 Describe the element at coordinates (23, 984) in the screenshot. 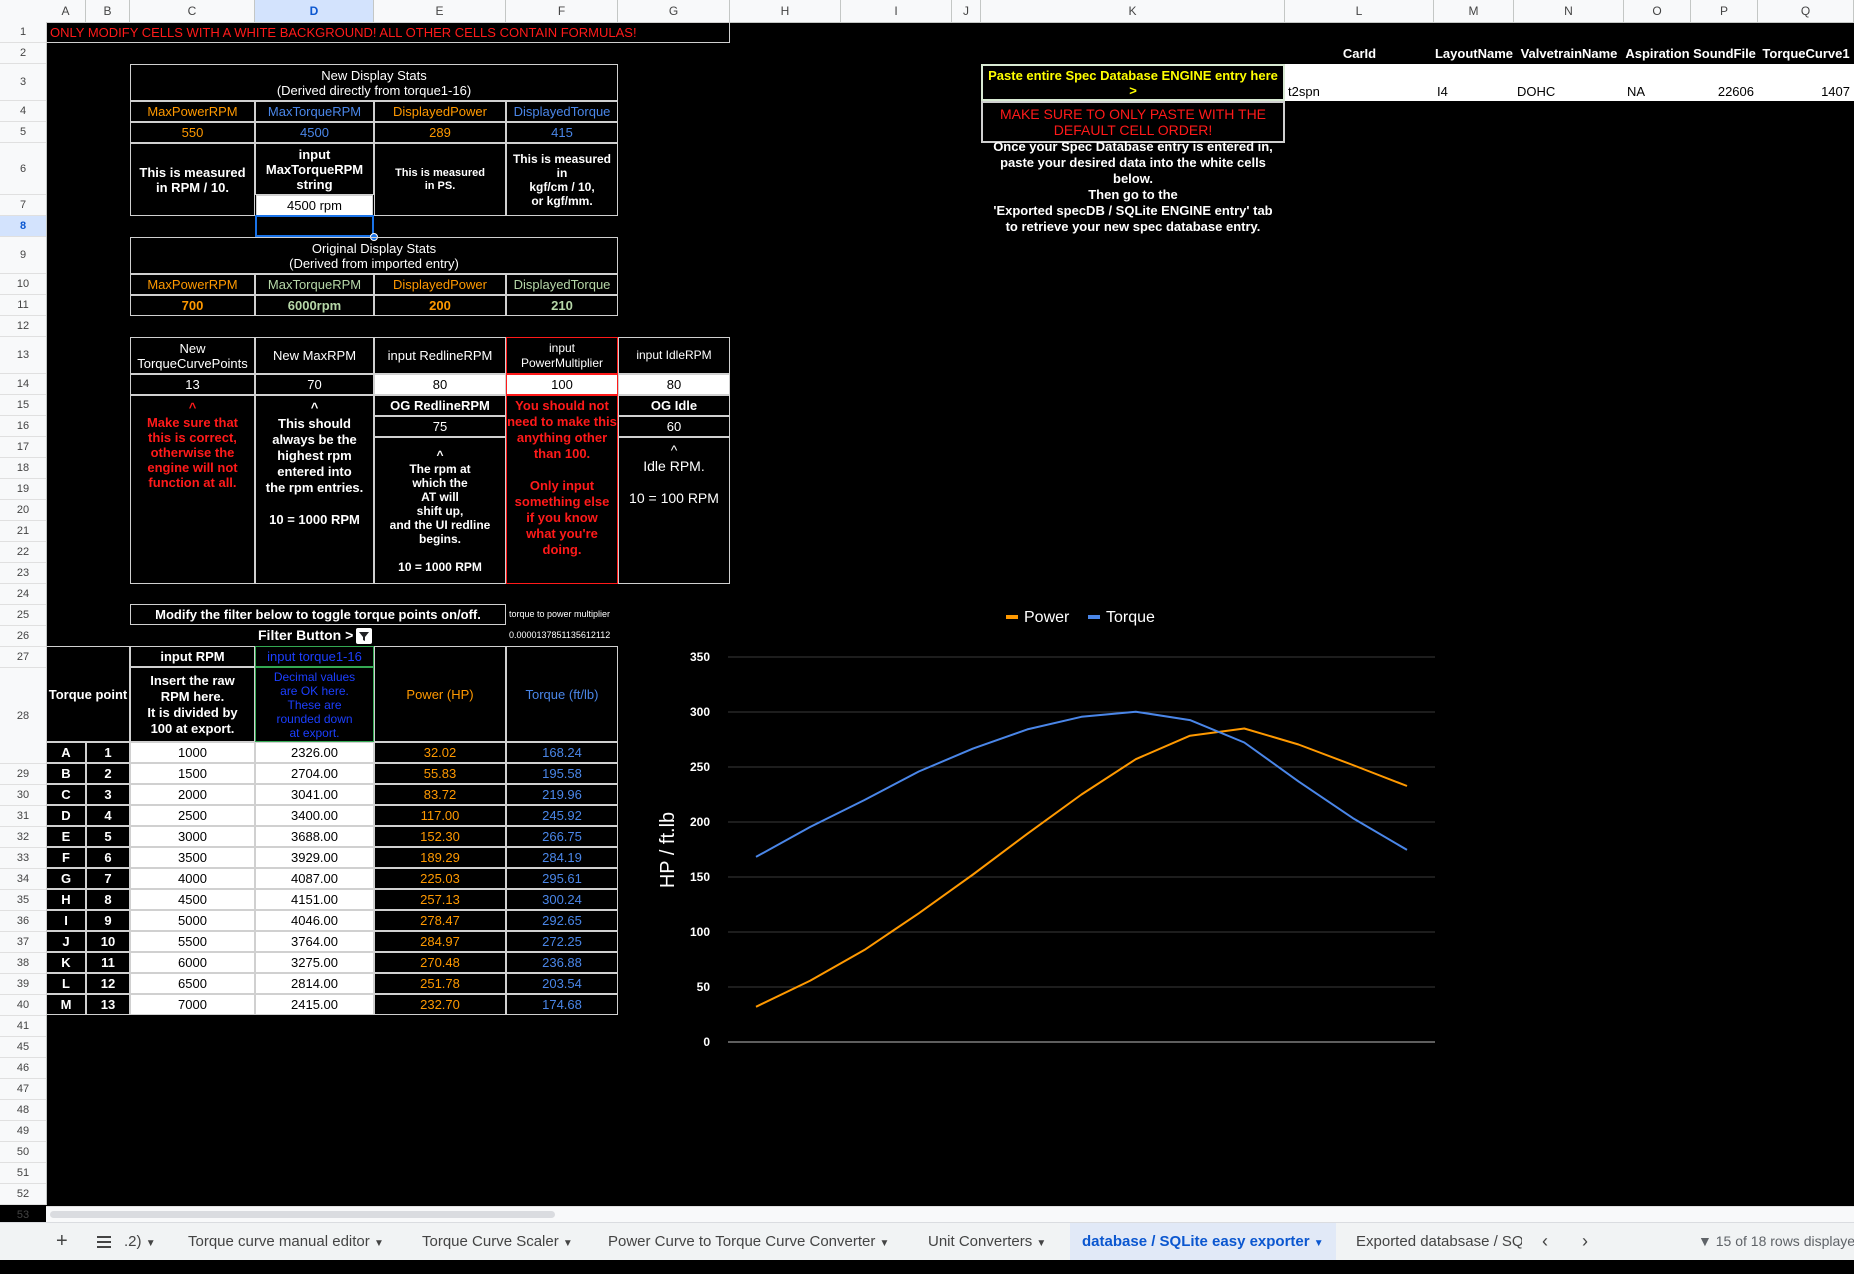

I see `row-header: 39` at that location.